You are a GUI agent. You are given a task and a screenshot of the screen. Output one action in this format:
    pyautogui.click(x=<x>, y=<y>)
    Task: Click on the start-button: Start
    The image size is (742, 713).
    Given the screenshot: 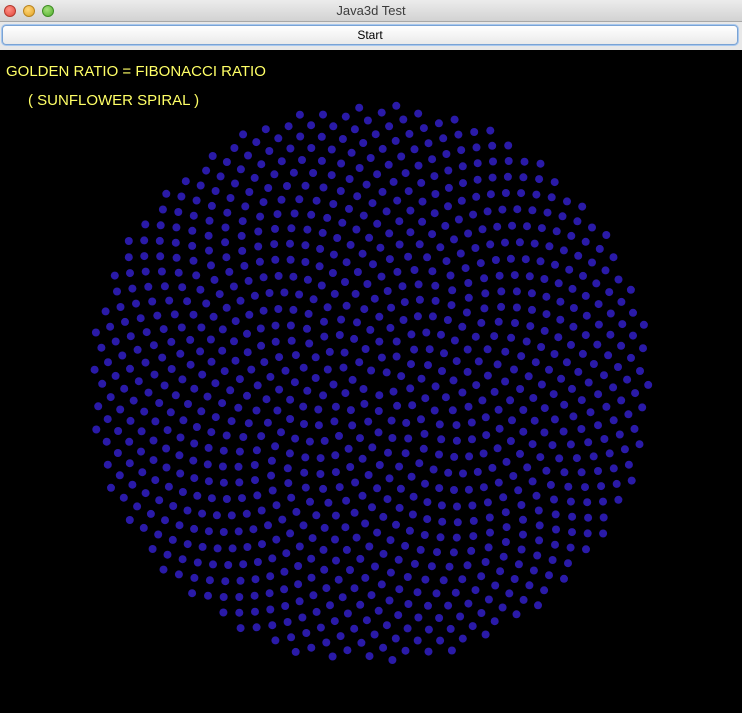 What is the action you would take?
    pyautogui.click(x=370, y=35)
    